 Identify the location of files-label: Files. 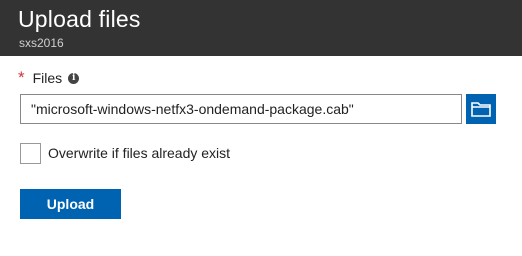
(47, 78).